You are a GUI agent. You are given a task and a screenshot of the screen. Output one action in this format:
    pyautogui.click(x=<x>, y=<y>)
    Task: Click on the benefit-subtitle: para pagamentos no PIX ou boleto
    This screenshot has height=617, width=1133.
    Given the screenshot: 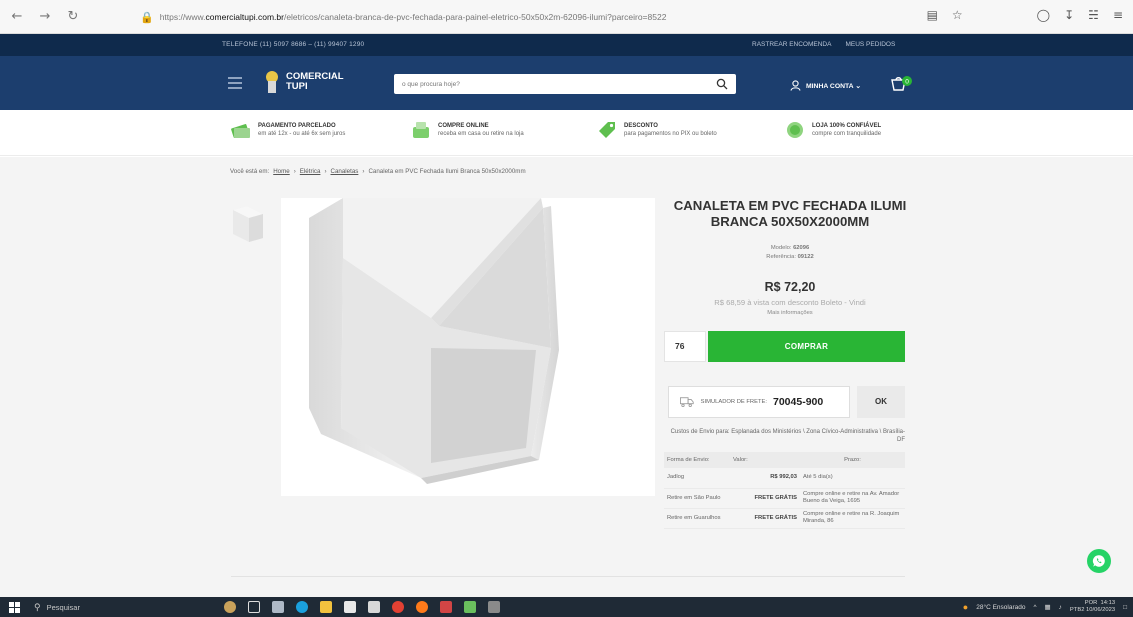 What is the action you would take?
    pyautogui.click(x=670, y=134)
    